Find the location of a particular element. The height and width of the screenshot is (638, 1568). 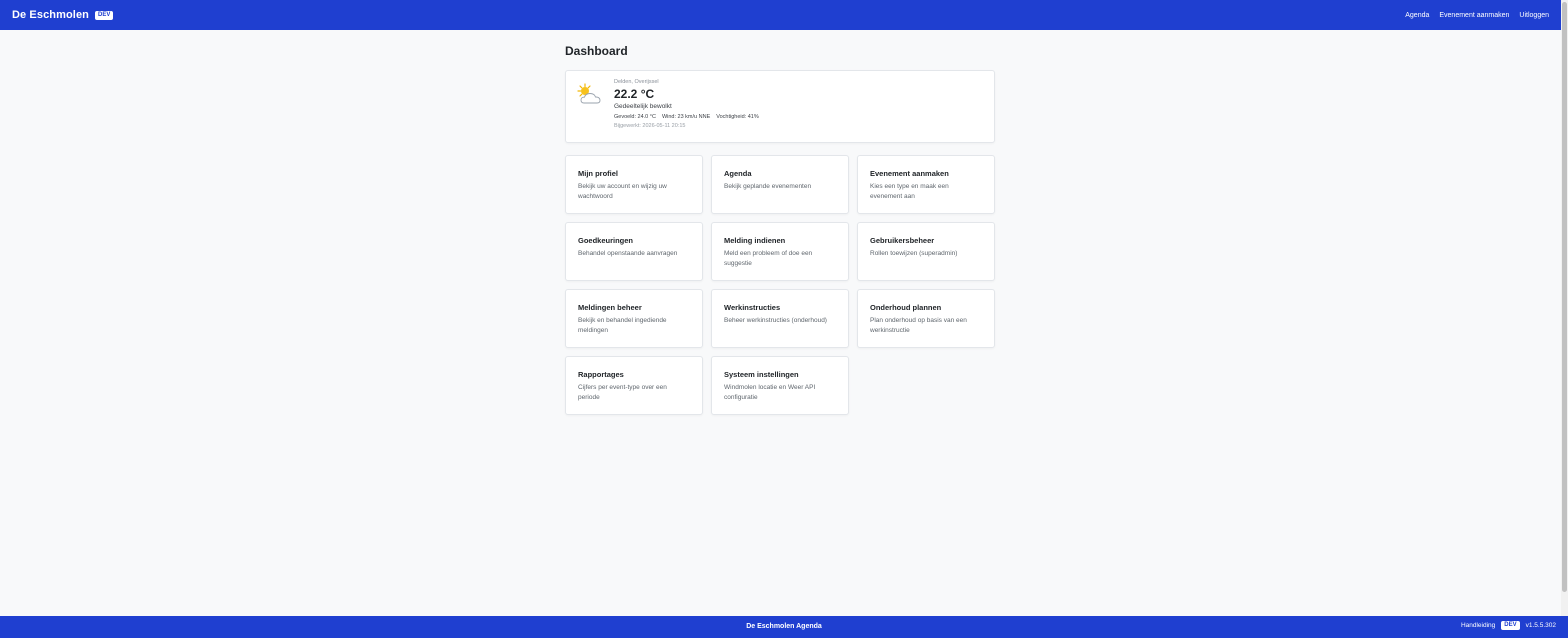

footer-right: Handleiding DEV v1.5.5.302 is located at coordinates (1508, 625).